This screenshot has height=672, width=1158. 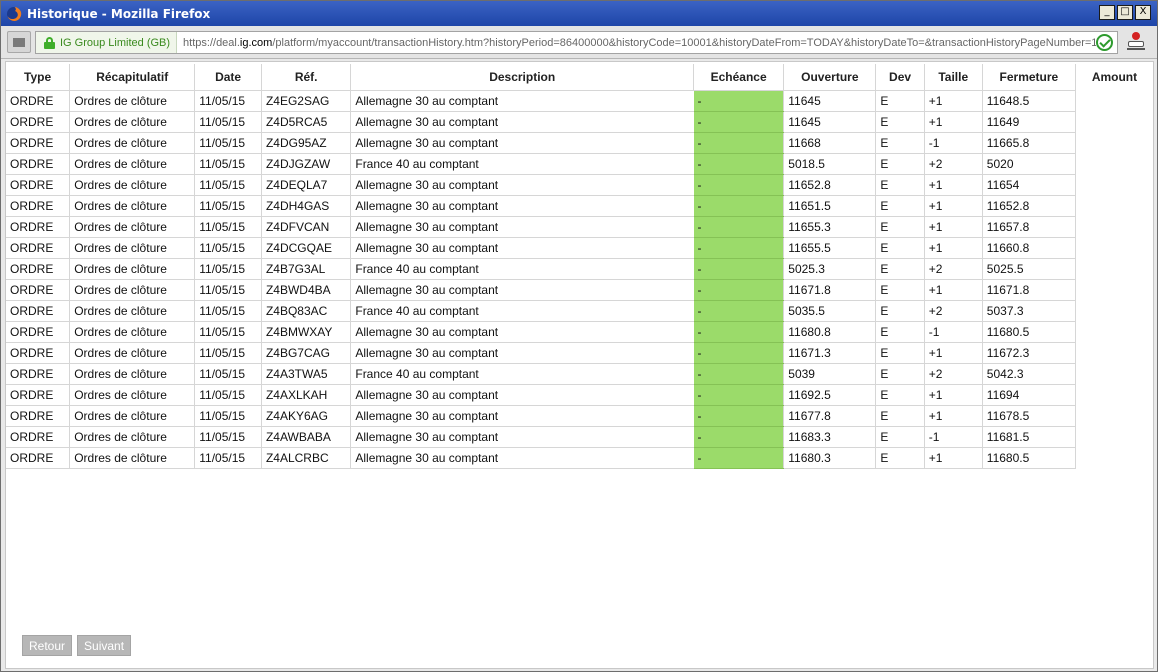 I want to click on header-dev: Dev, so click(x=900, y=77).